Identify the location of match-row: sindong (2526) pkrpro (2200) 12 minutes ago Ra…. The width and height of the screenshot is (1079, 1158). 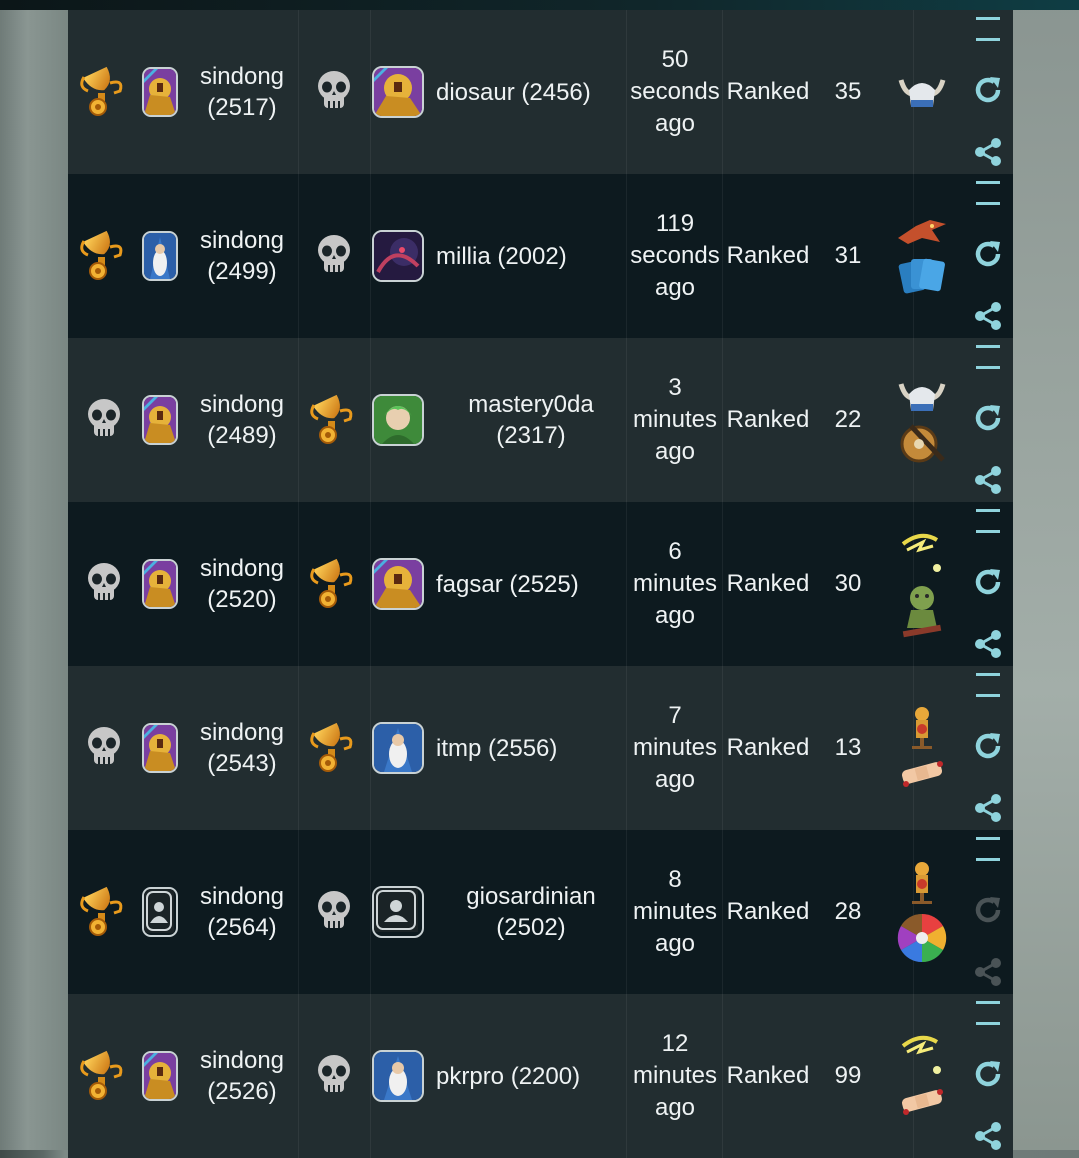
(540, 1076).